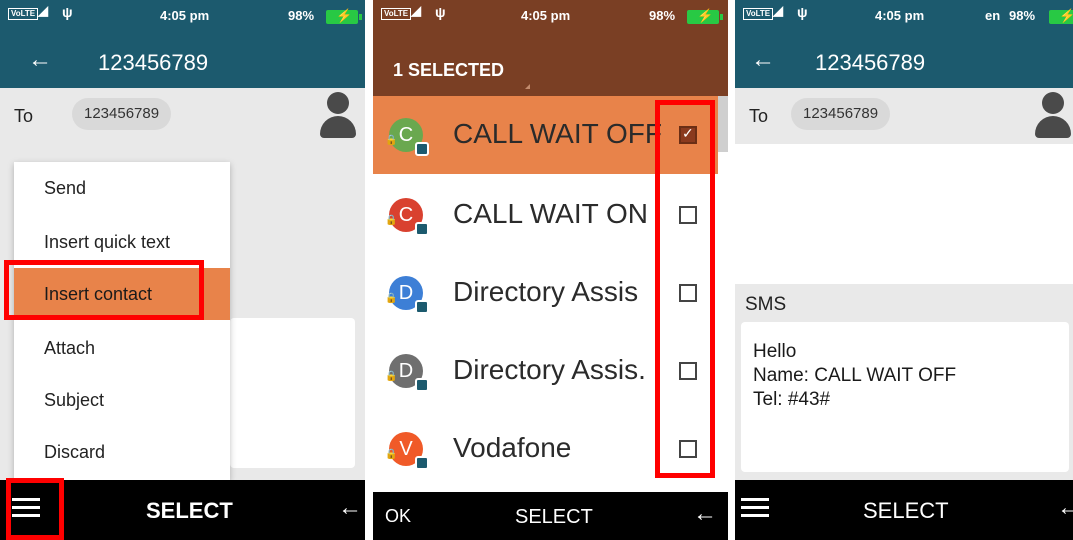  Describe the element at coordinates (792, 399) in the screenshot. I see `message-line: Tel: #43#` at that location.